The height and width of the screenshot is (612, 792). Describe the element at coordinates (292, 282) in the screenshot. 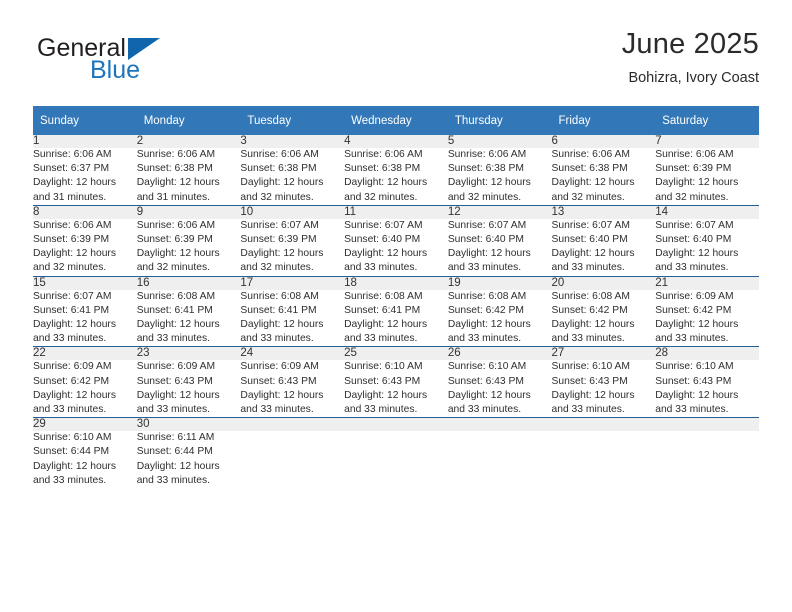

I see `day-number: 17` at that location.